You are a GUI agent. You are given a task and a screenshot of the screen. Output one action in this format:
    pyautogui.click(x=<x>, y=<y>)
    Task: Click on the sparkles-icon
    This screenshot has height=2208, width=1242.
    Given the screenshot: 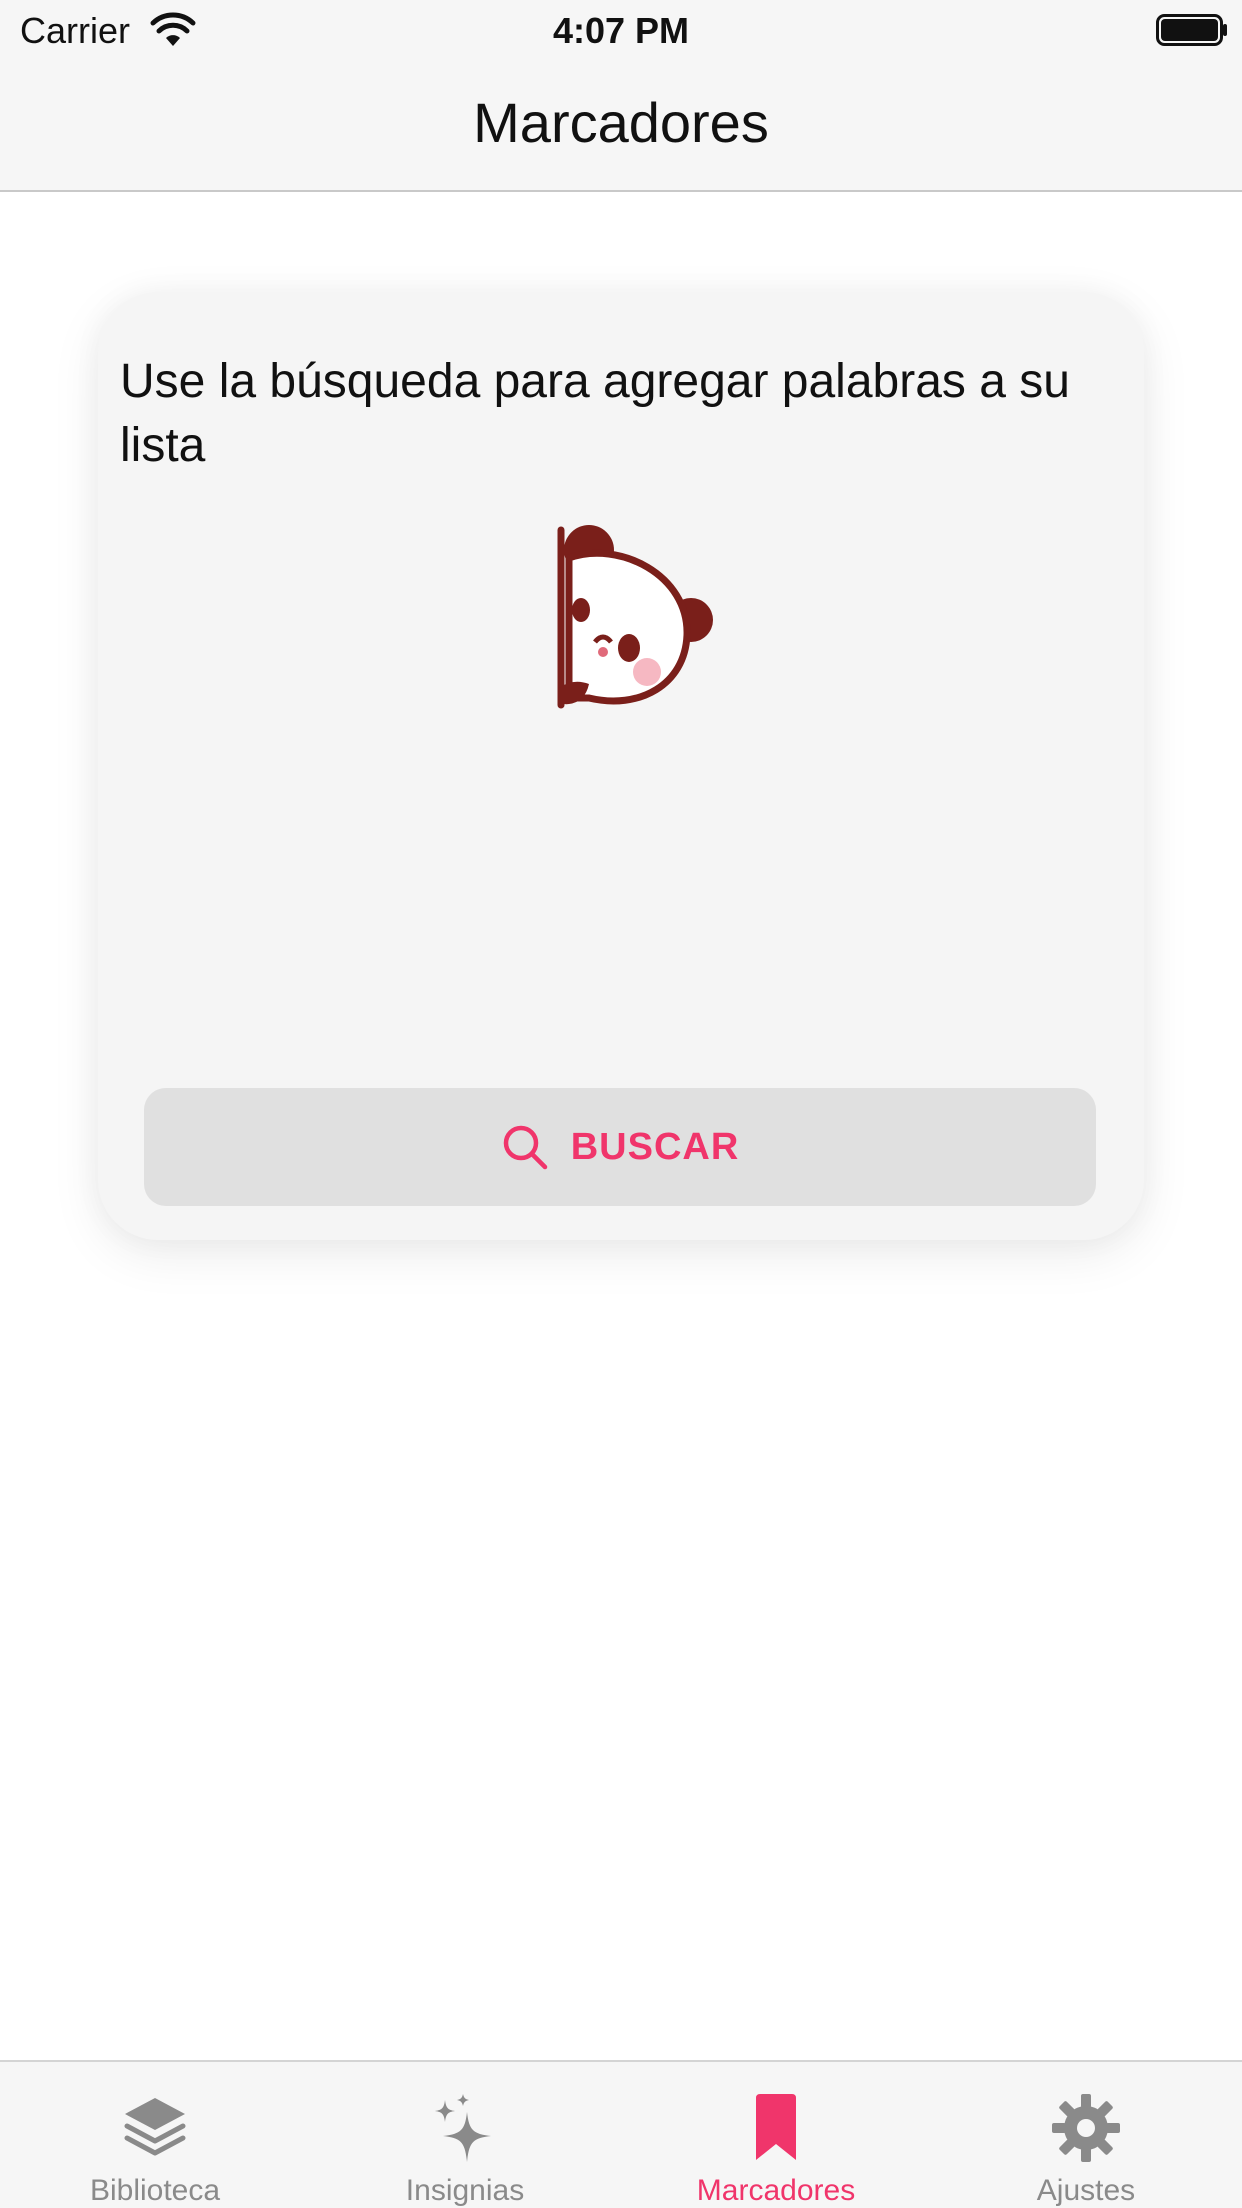 What is the action you would take?
    pyautogui.click(x=463, y=2128)
    